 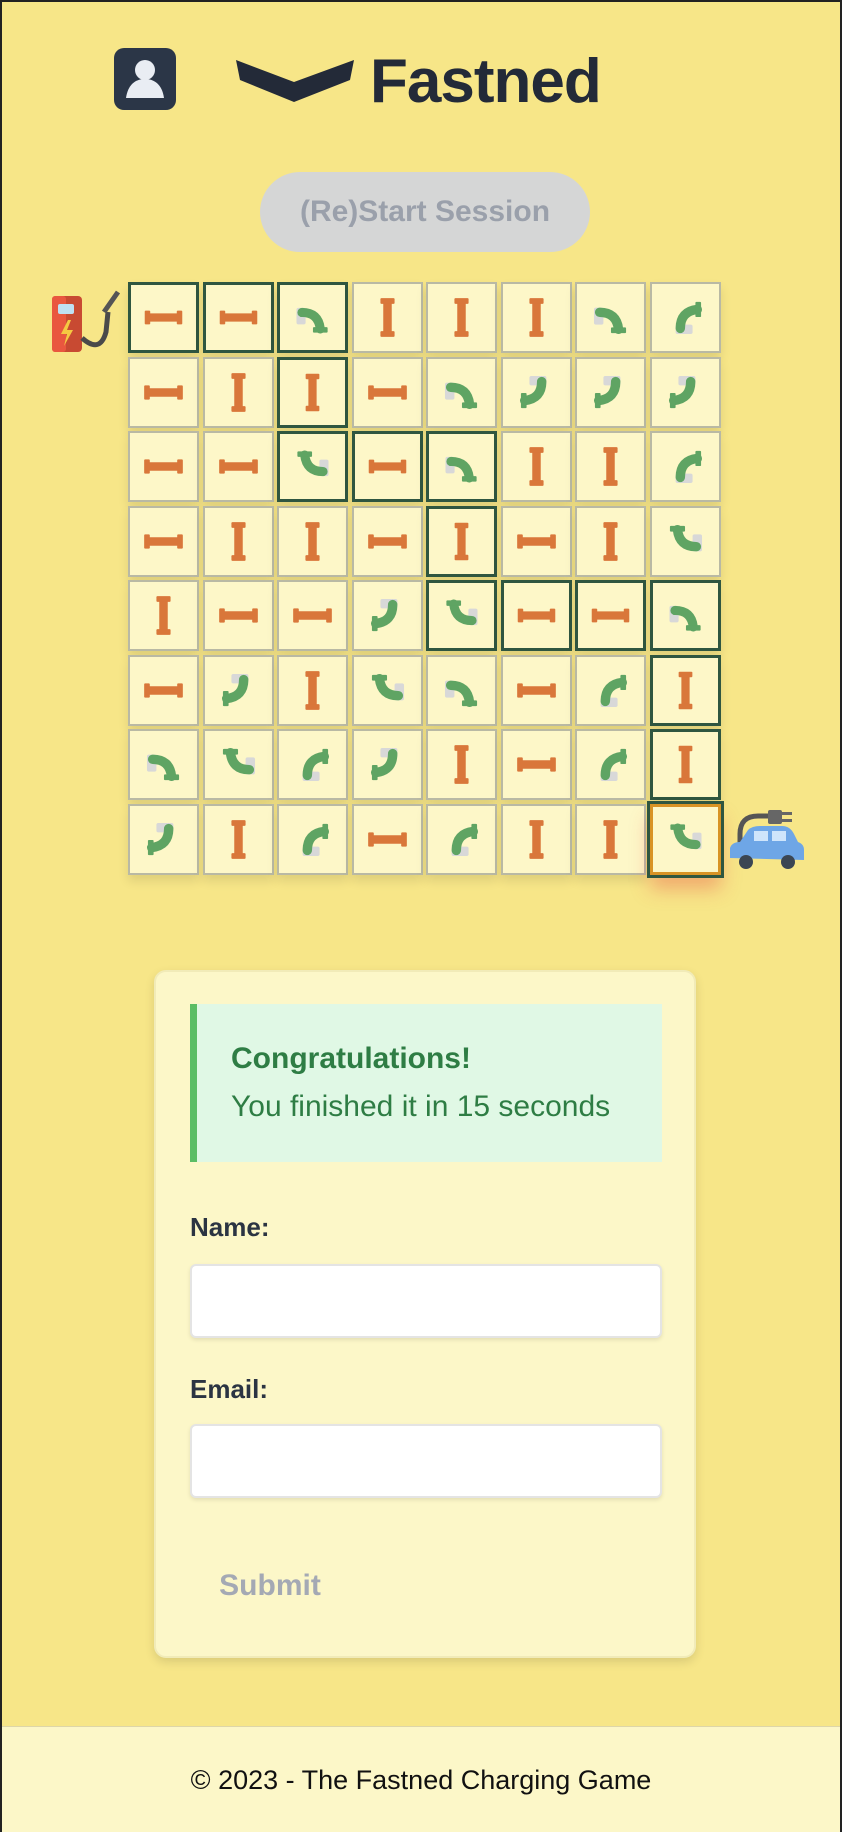 I want to click on logo-text: Fastned, so click(x=486, y=81).